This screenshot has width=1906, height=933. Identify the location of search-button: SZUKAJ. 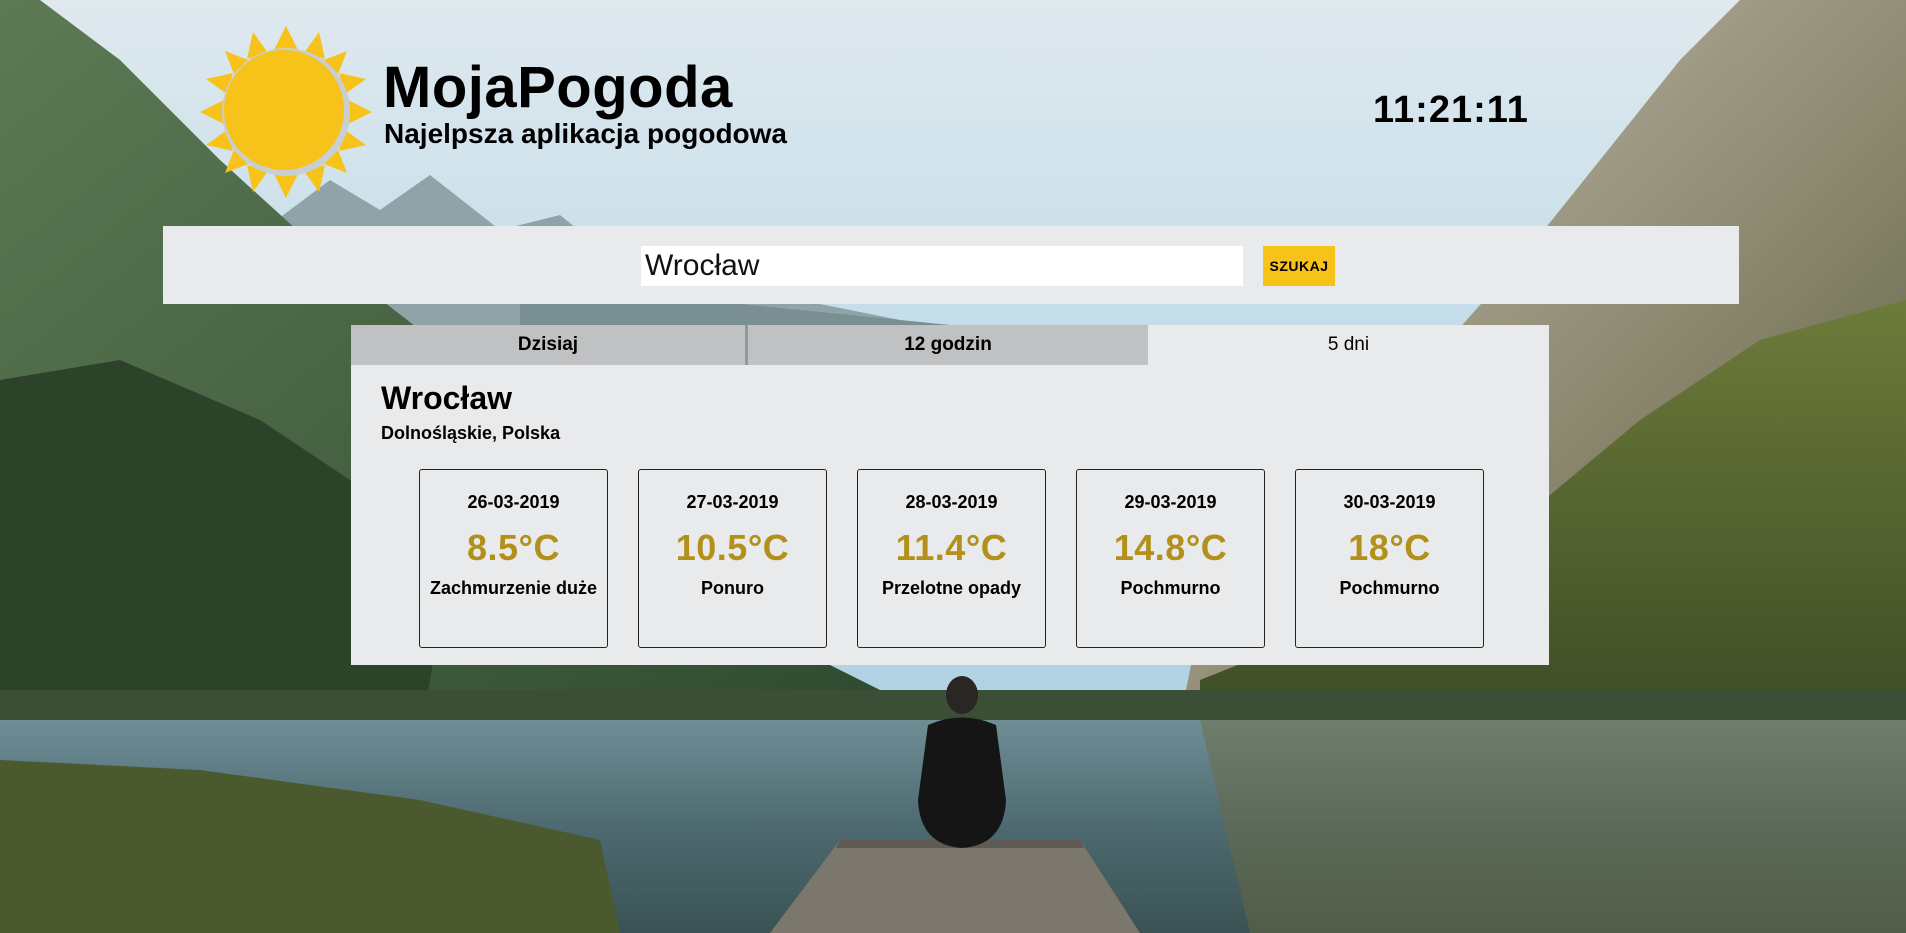
(1299, 266).